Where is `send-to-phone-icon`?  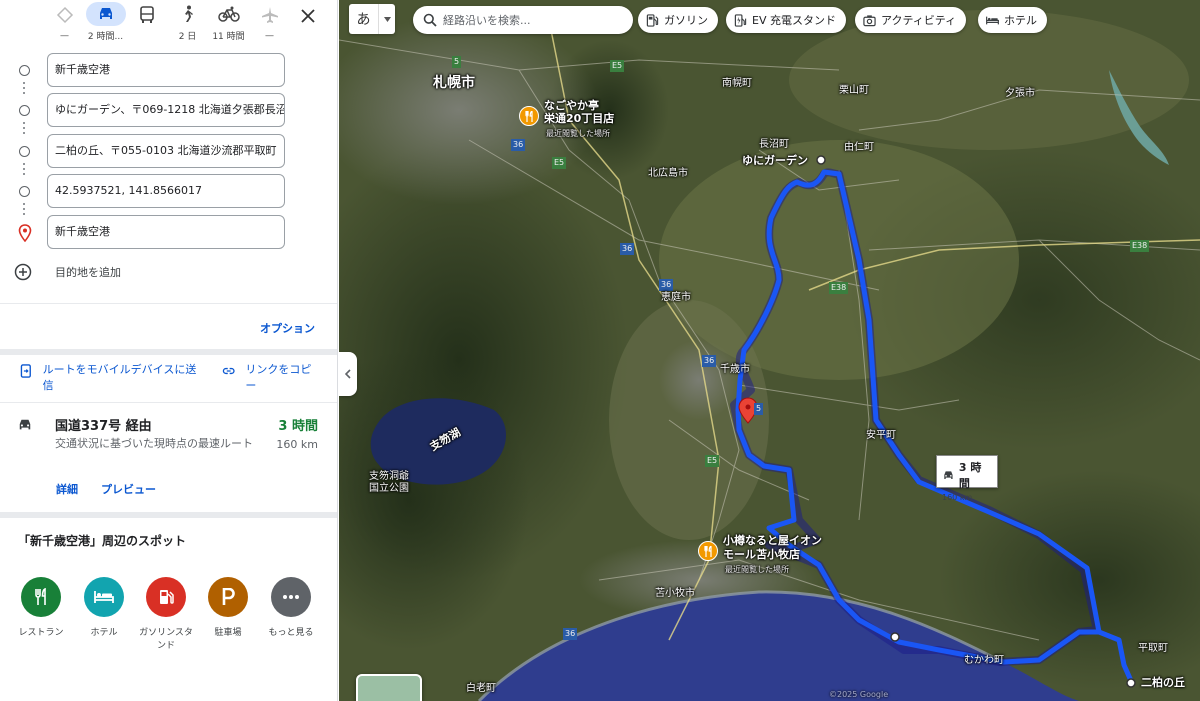 send-to-phone-icon is located at coordinates (25, 371).